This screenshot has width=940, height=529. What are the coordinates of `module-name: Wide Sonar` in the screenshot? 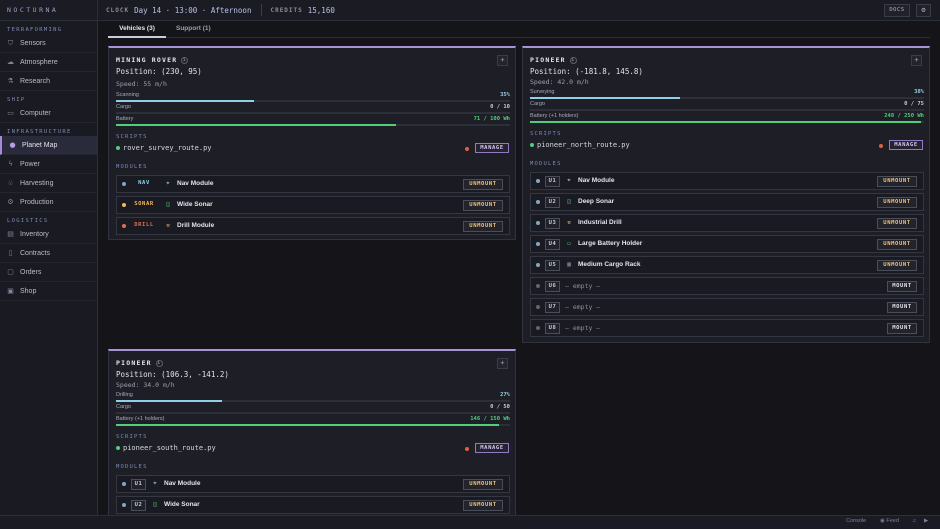 It's located at (182, 504).